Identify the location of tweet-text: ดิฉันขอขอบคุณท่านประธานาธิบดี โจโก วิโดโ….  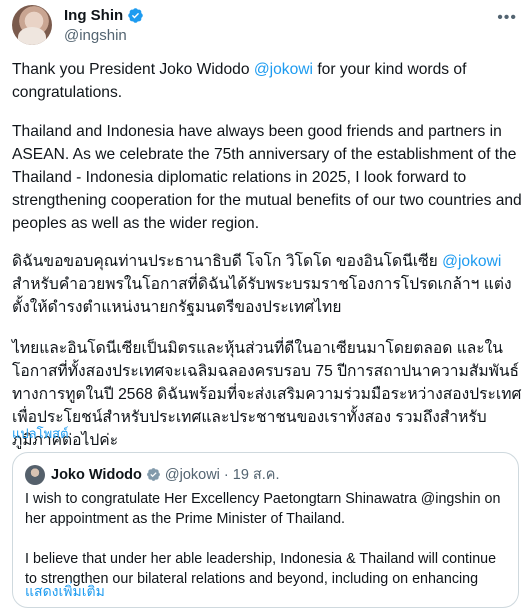
(227, 261).